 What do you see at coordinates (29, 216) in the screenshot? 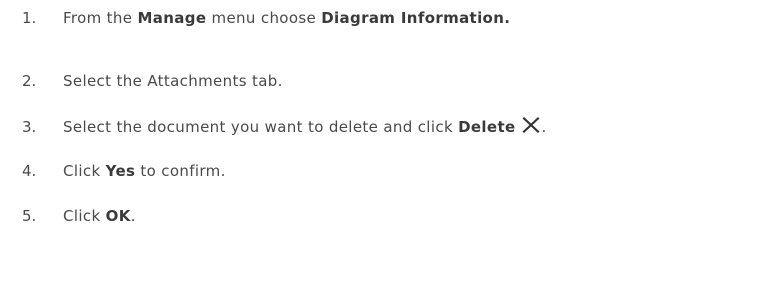
I see `step-number: 5.` at bounding box center [29, 216].